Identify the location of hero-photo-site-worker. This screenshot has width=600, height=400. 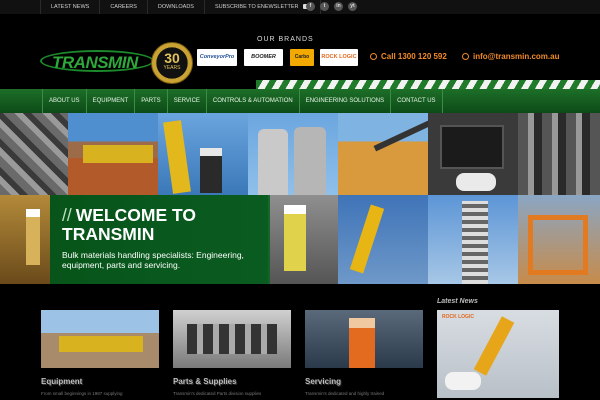
(25, 239).